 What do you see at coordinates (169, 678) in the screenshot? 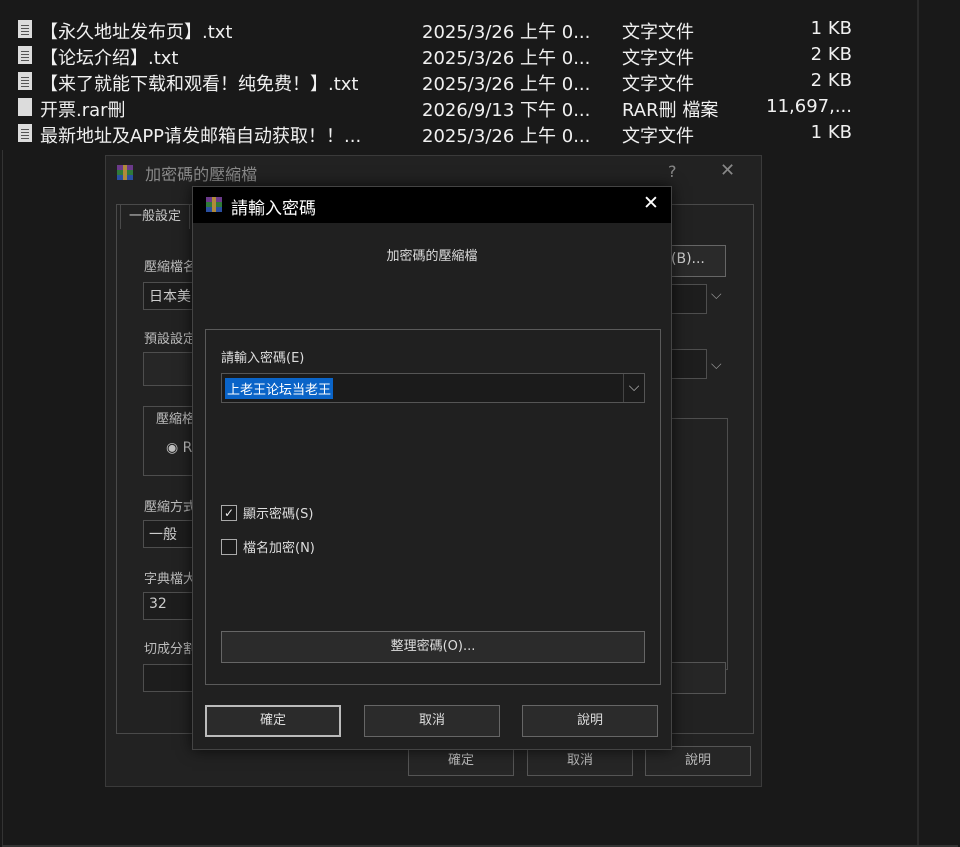
I see `split-combo` at bounding box center [169, 678].